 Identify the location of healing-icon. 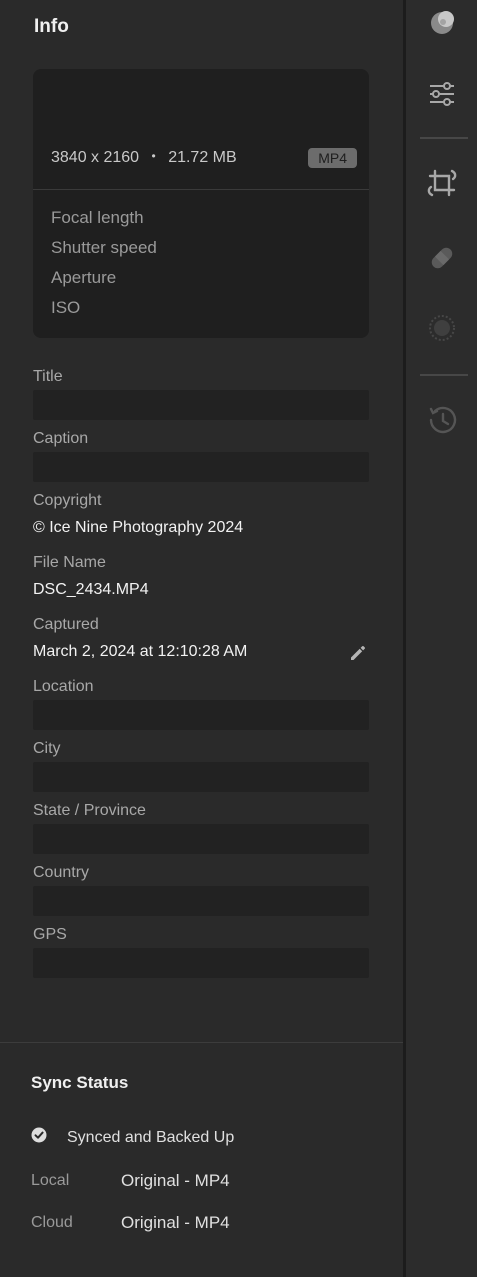
(442, 258).